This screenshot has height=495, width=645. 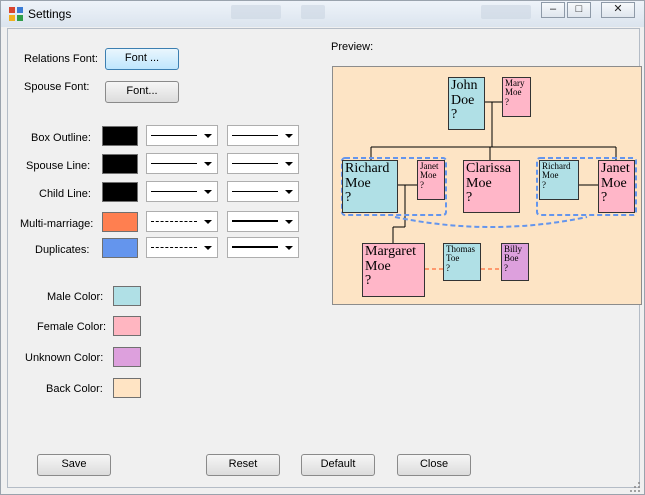 I want to click on default-button: Default, so click(x=338, y=465).